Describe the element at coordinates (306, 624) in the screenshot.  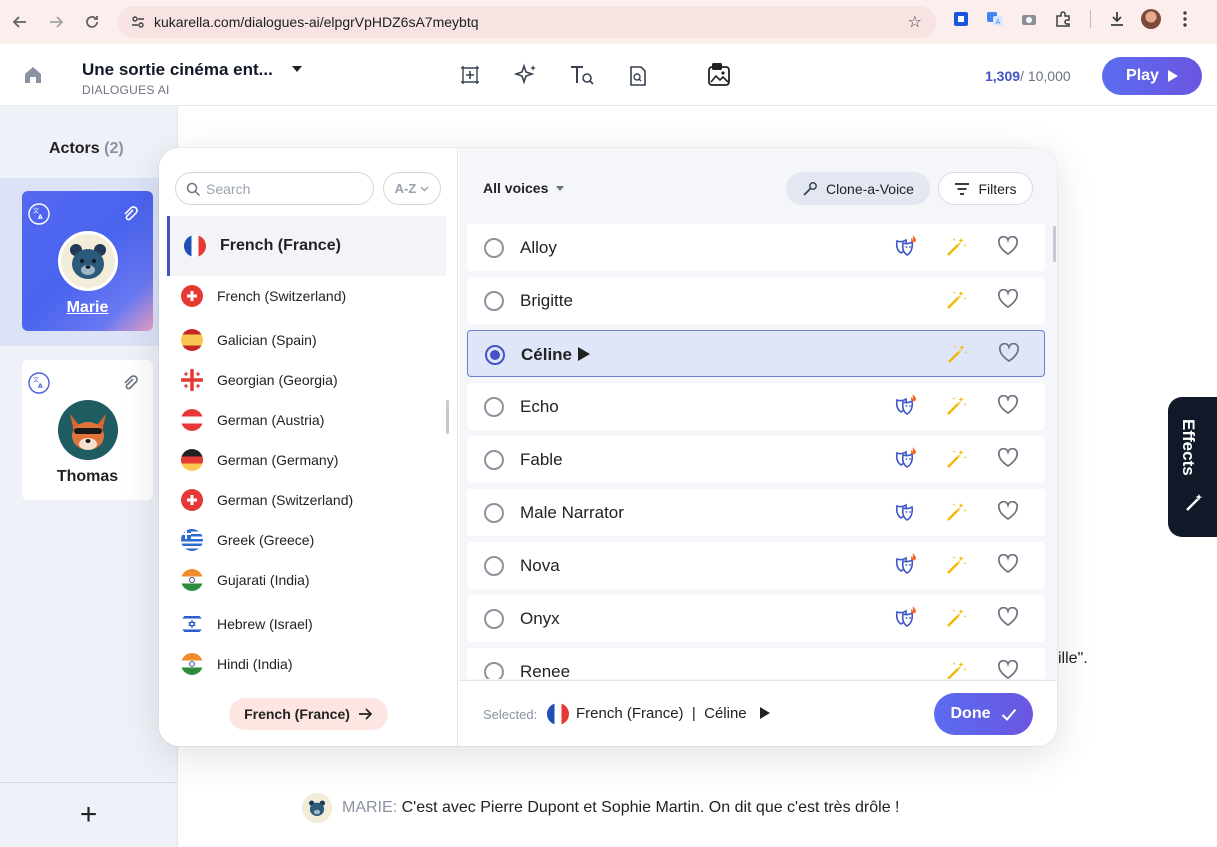
I see `language-item-hebrew-israel: Hebrew (Israel)` at that location.